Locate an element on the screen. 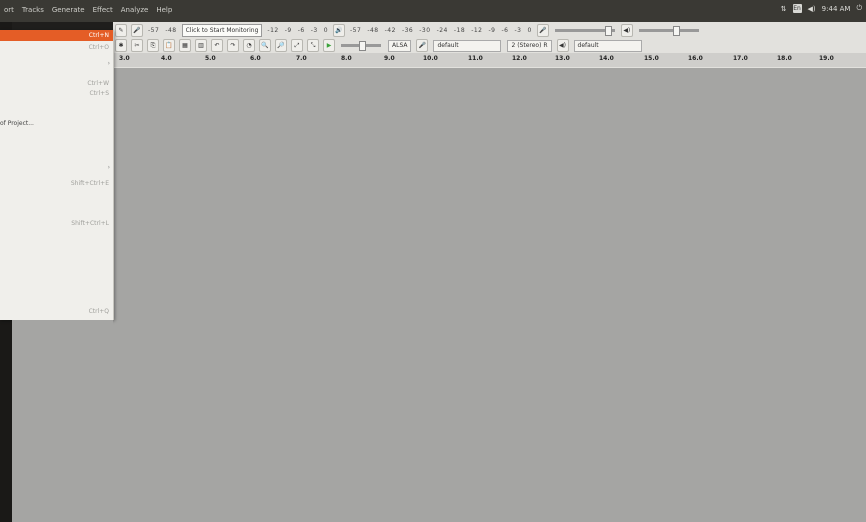 The height and width of the screenshot is (522, 866). meter-scale-label: -9 is located at coordinates (288, 30).